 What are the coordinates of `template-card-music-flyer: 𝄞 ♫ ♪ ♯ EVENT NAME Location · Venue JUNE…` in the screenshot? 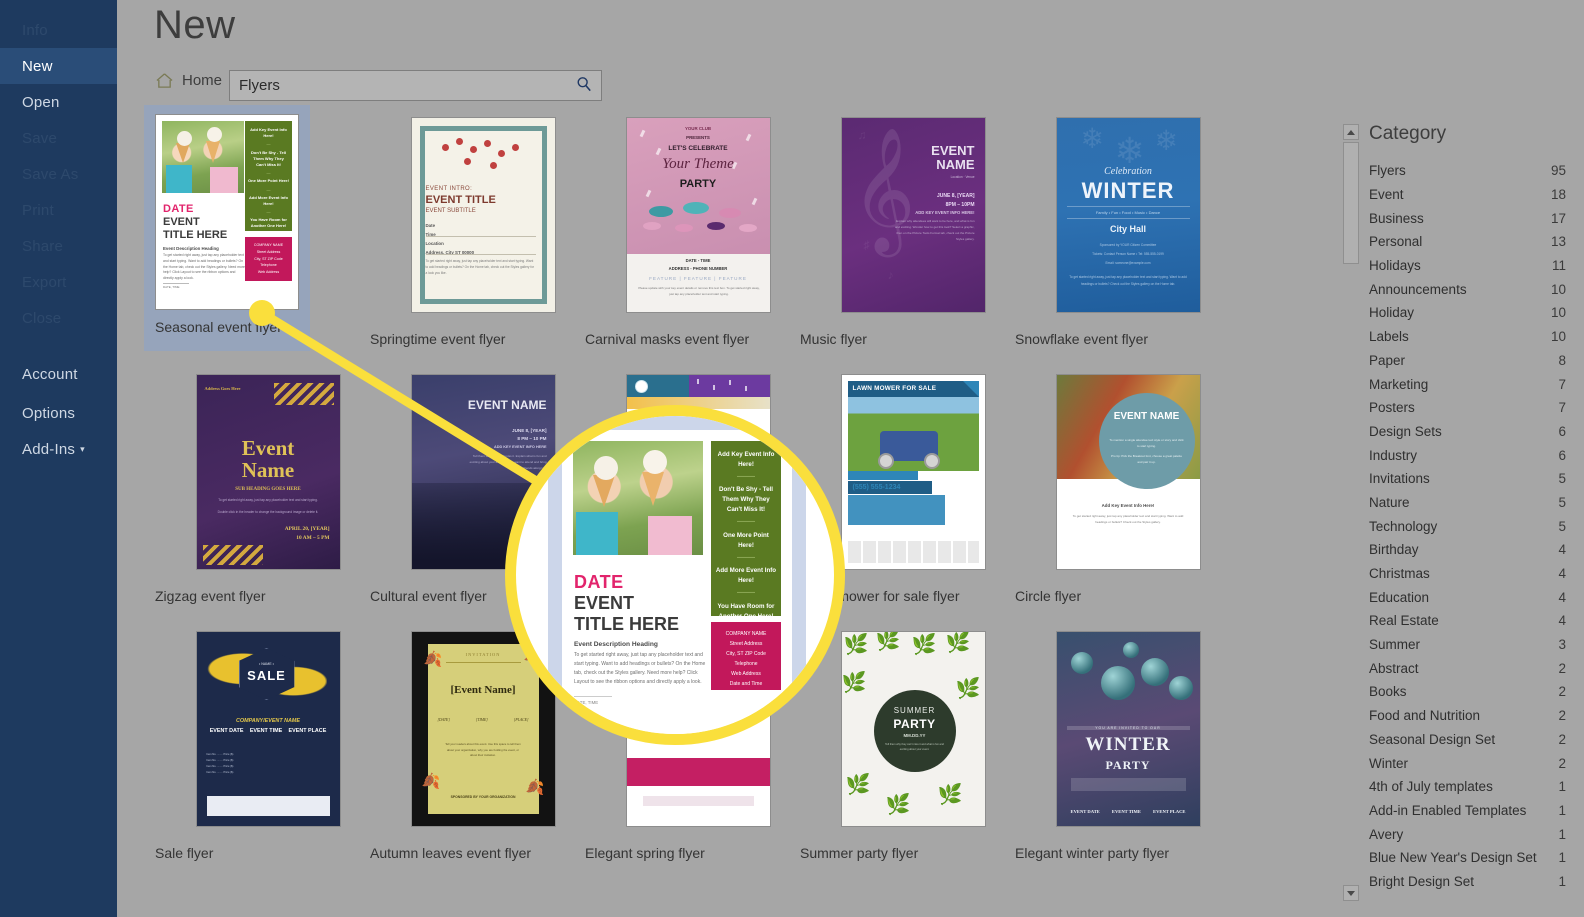 It's located at (913, 230).